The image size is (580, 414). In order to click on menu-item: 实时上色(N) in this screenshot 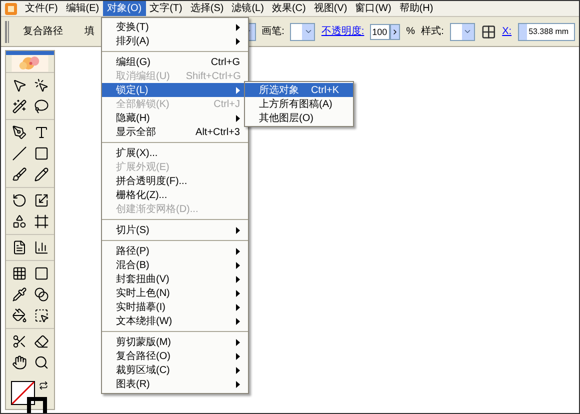, I will do `click(175, 293)`.